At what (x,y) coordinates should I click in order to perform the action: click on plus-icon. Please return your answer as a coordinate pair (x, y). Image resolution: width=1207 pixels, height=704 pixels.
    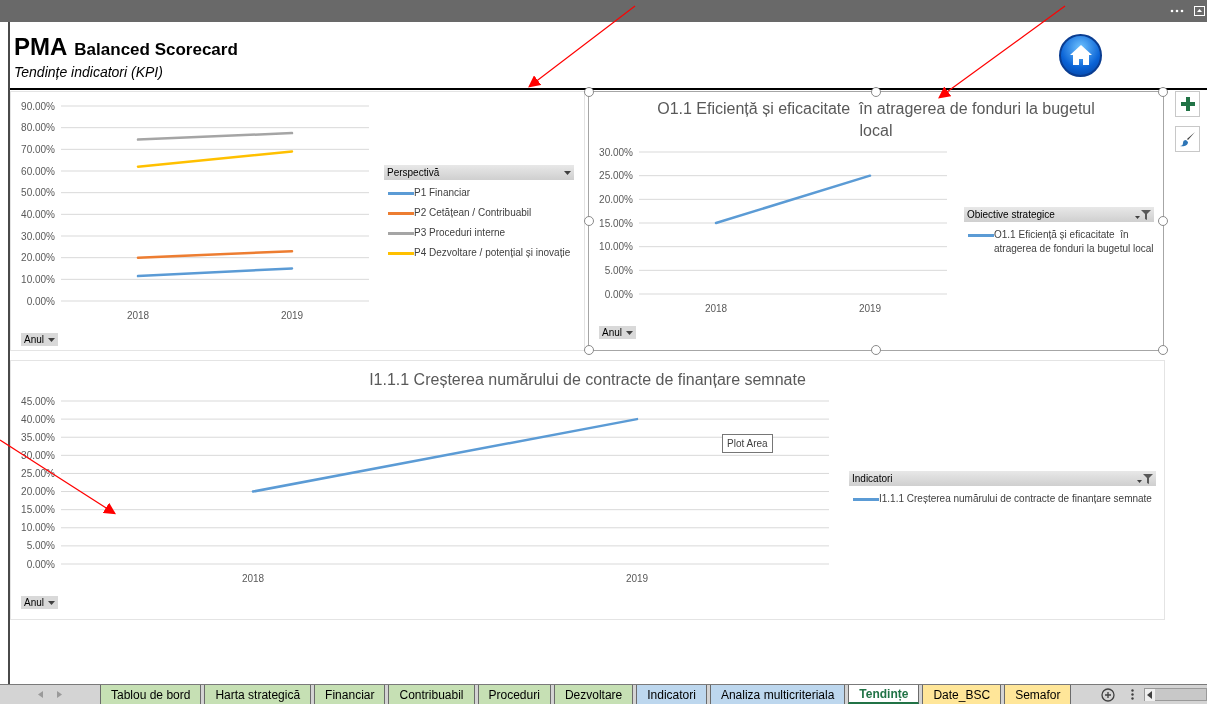
    Looking at the image, I should click on (1187, 104).